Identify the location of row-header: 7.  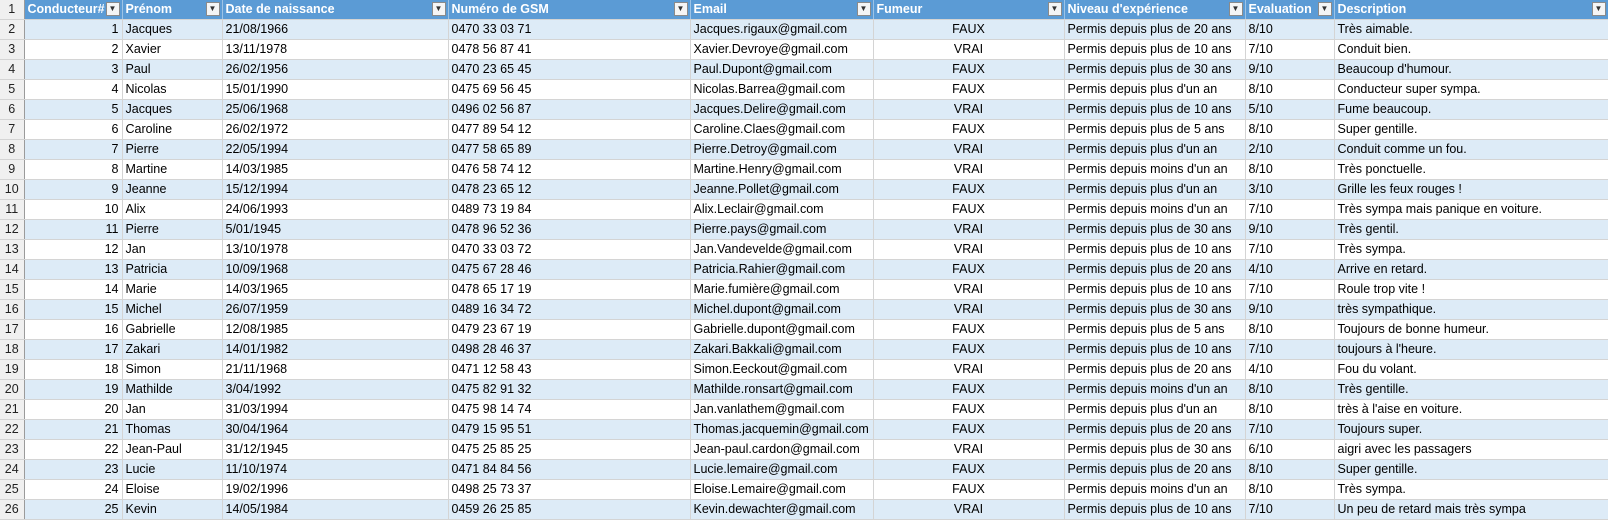
(12, 129).